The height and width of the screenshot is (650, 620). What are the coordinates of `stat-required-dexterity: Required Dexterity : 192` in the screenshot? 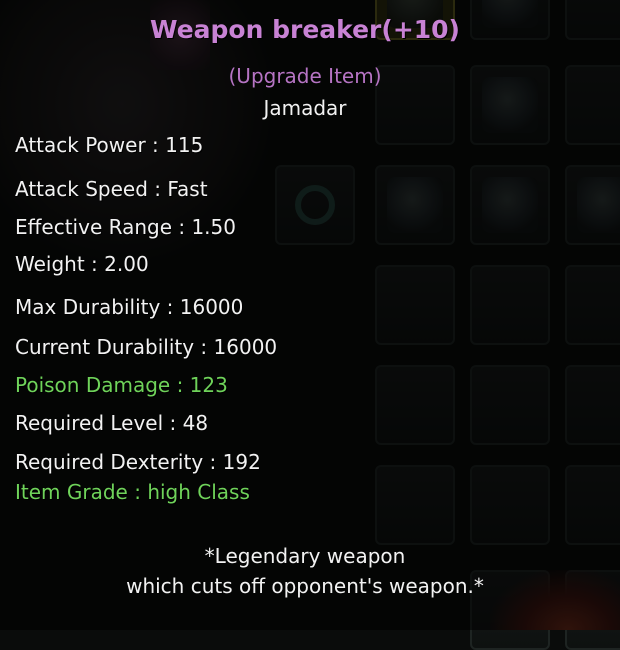 It's located at (138, 462).